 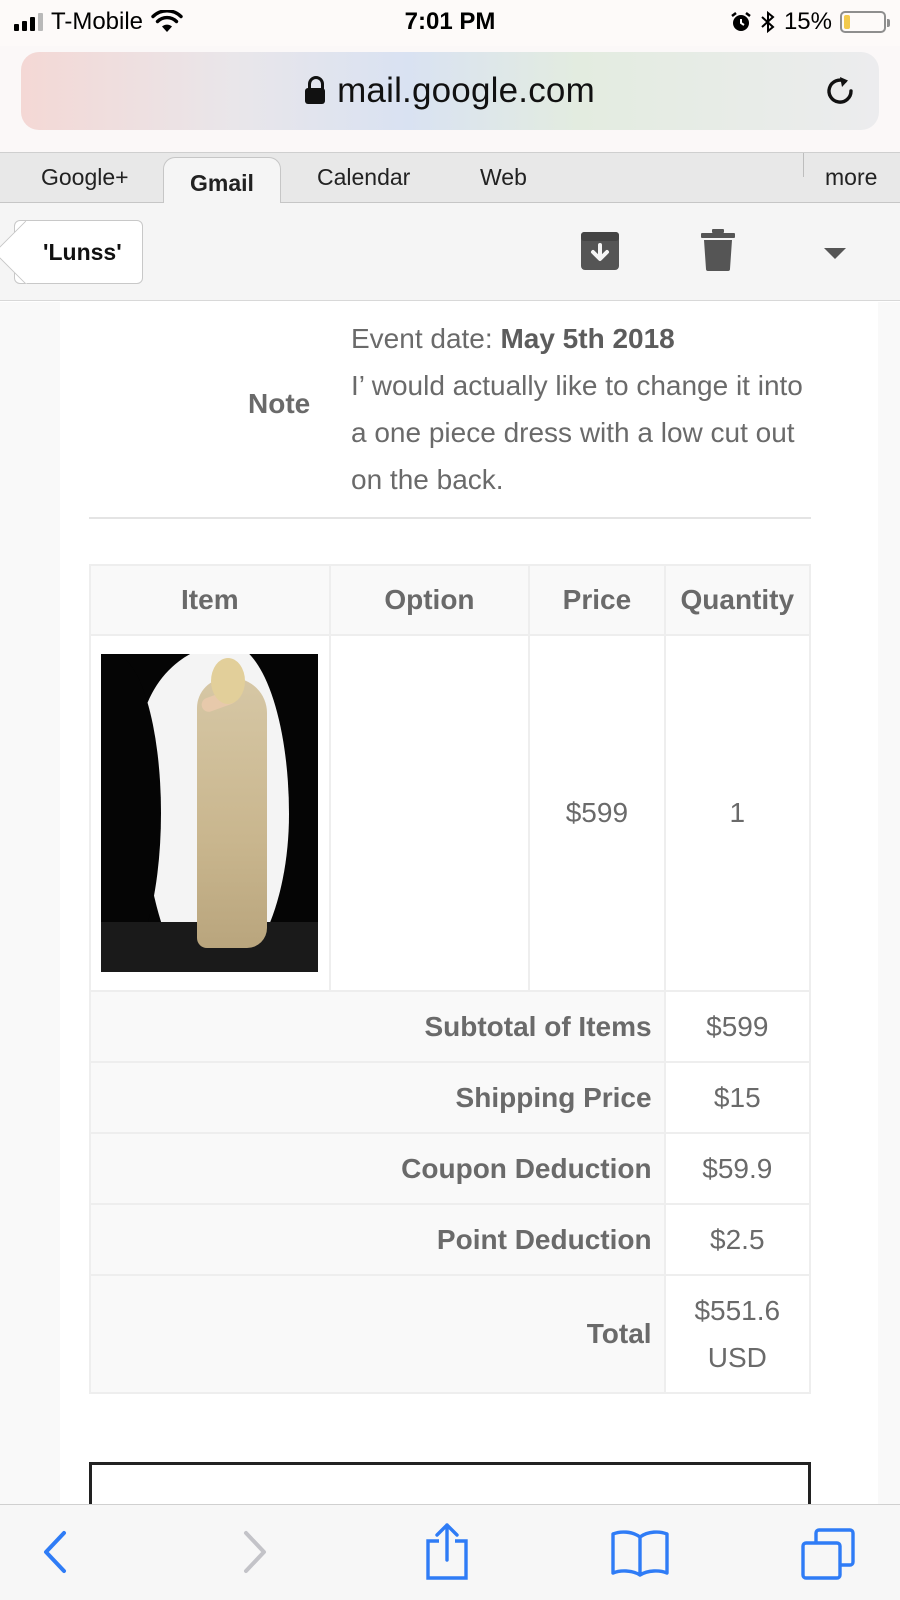 I want to click on coupon-value: $59.9, so click(x=737, y=1168).